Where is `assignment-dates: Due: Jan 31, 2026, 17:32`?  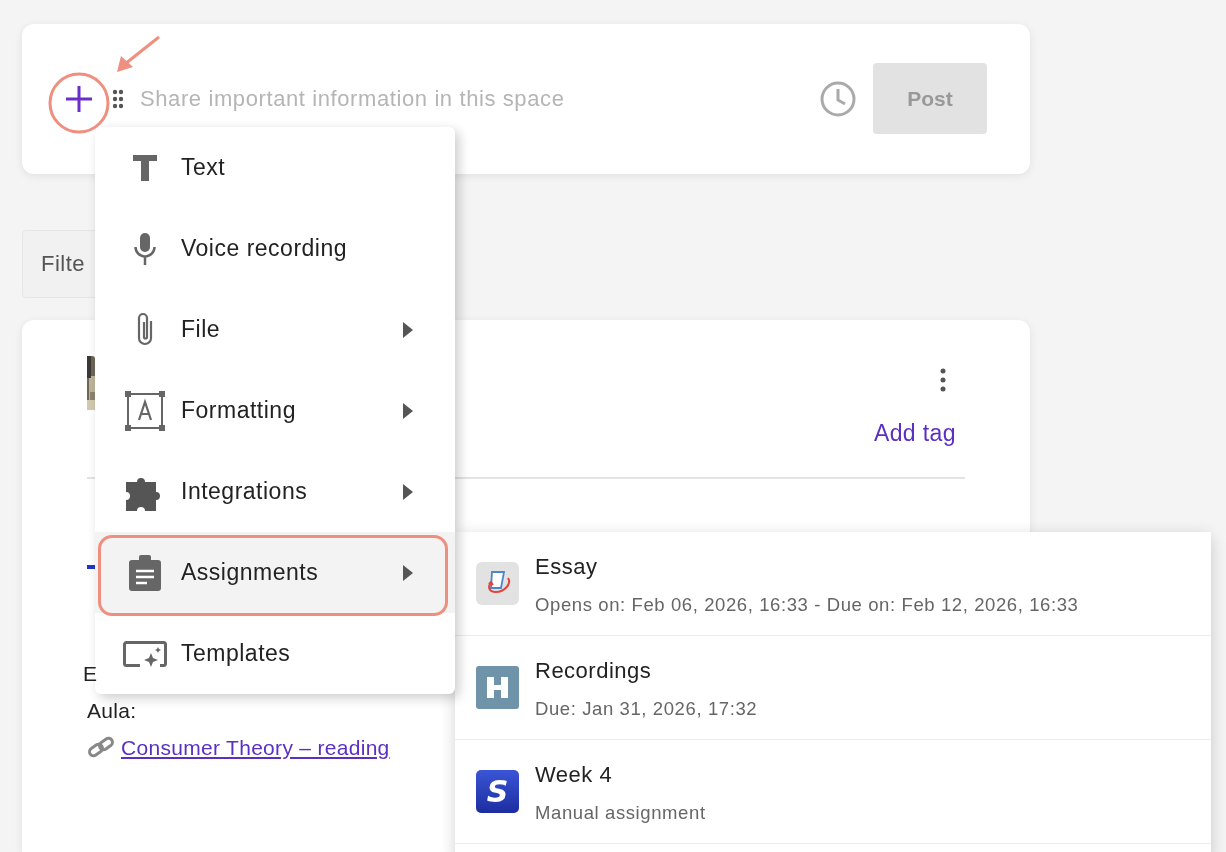
assignment-dates: Due: Jan 31, 2026, 17:32 is located at coordinates (646, 709).